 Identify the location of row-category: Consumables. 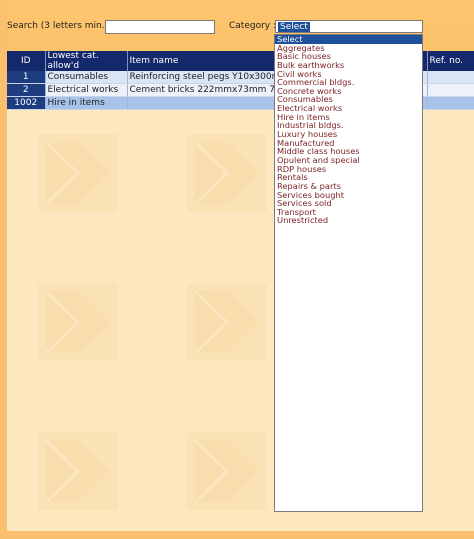
(86, 77).